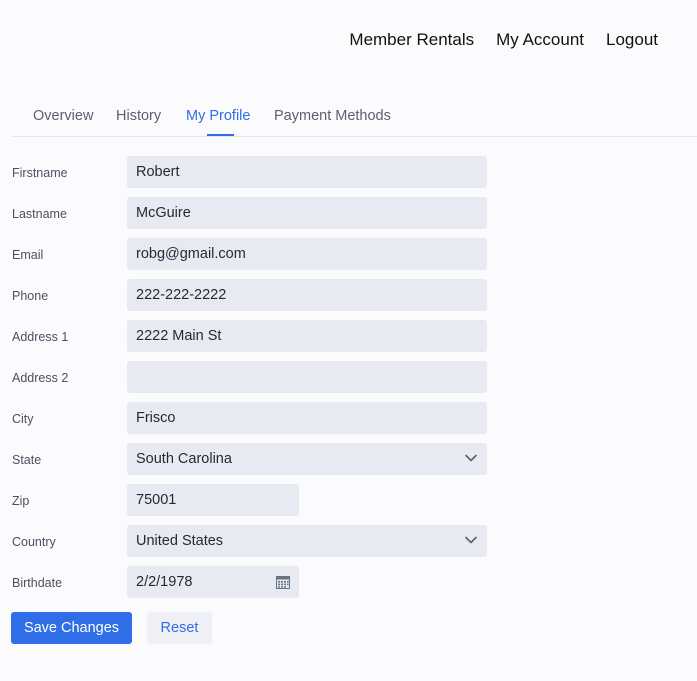  I want to click on birthdate-row: Birthdate 2/2/1978, so click(250, 582).